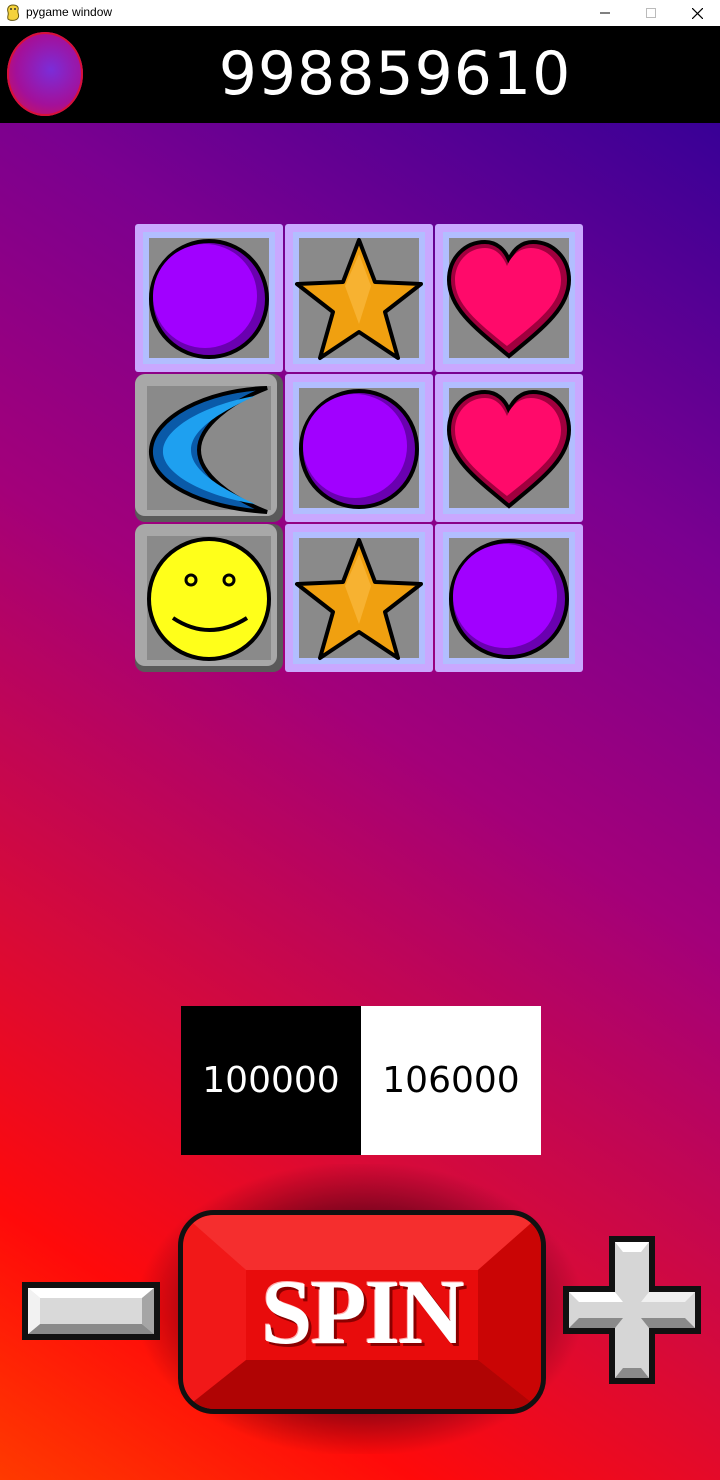 Image resolution: width=720 pixels, height=1480 pixels. What do you see at coordinates (13, 12) in the screenshot?
I see `pygame-snake-icon` at bounding box center [13, 12].